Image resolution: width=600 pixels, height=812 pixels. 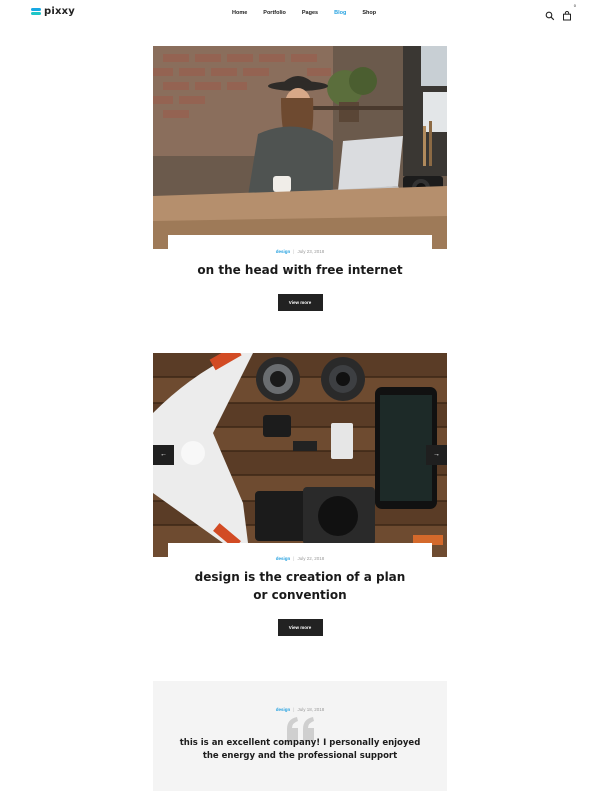 I want to click on post-title: on the head with free internet, so click(x=300, y=270).